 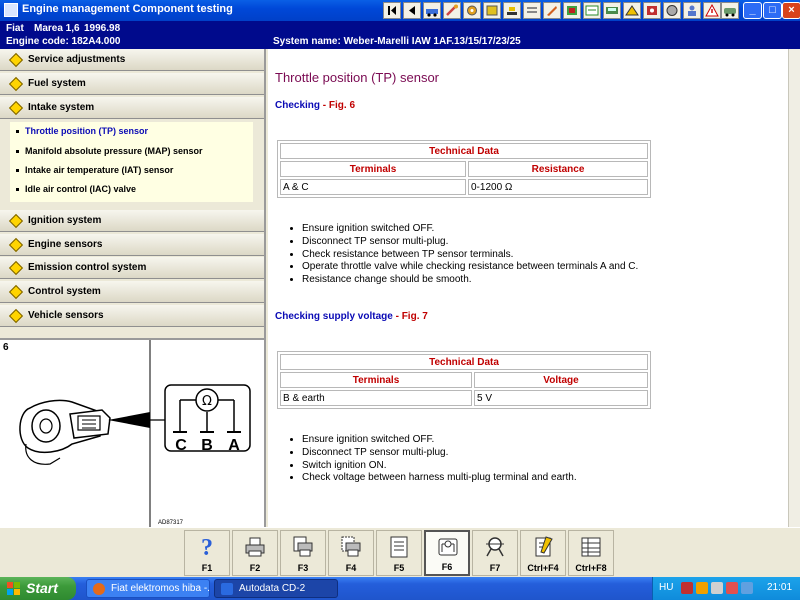 I want to click on section-control-system: Control system, so click(x=132, y=292).